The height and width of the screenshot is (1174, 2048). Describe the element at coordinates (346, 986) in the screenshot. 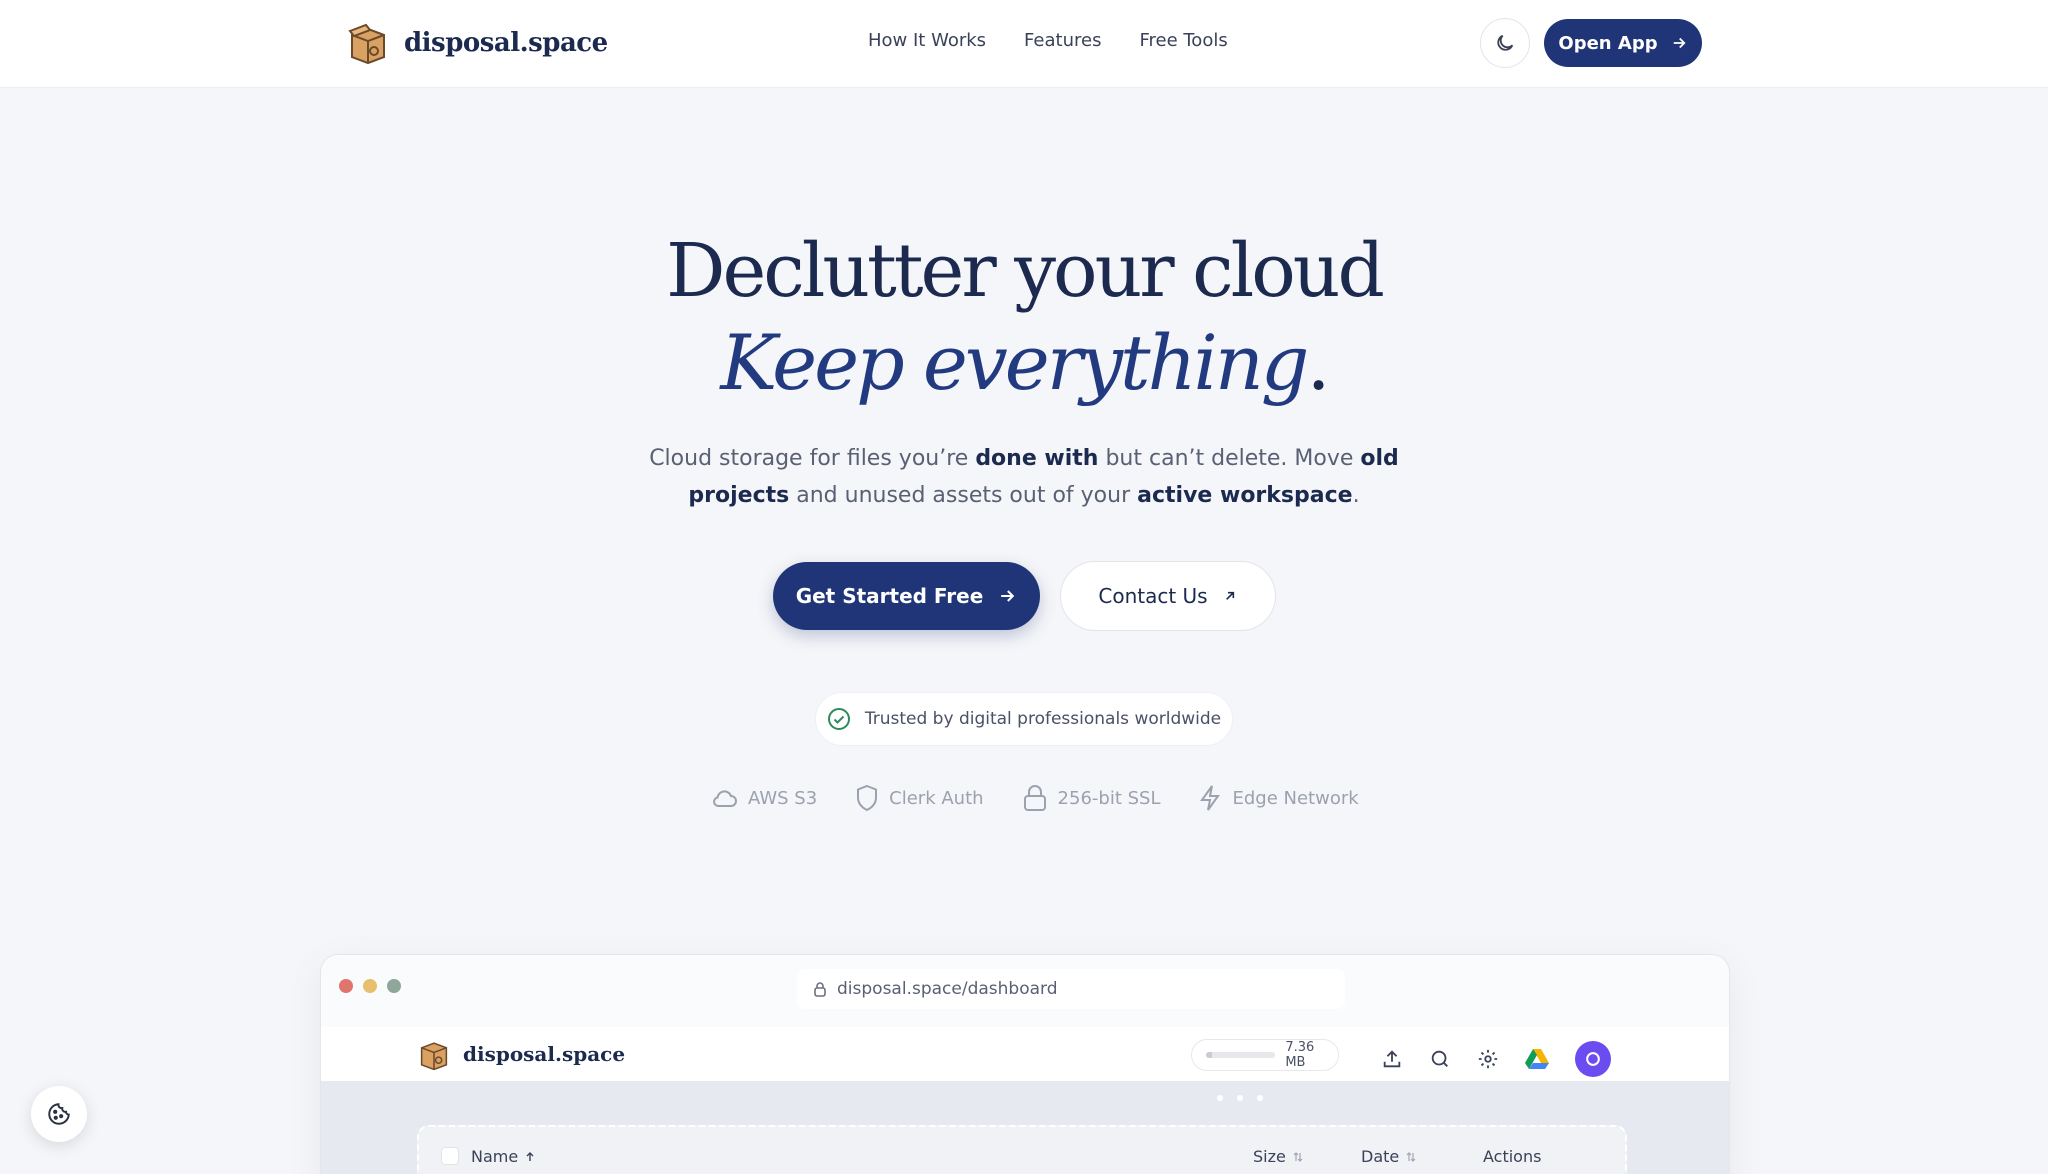

I see `close-dot-icon` at that location.